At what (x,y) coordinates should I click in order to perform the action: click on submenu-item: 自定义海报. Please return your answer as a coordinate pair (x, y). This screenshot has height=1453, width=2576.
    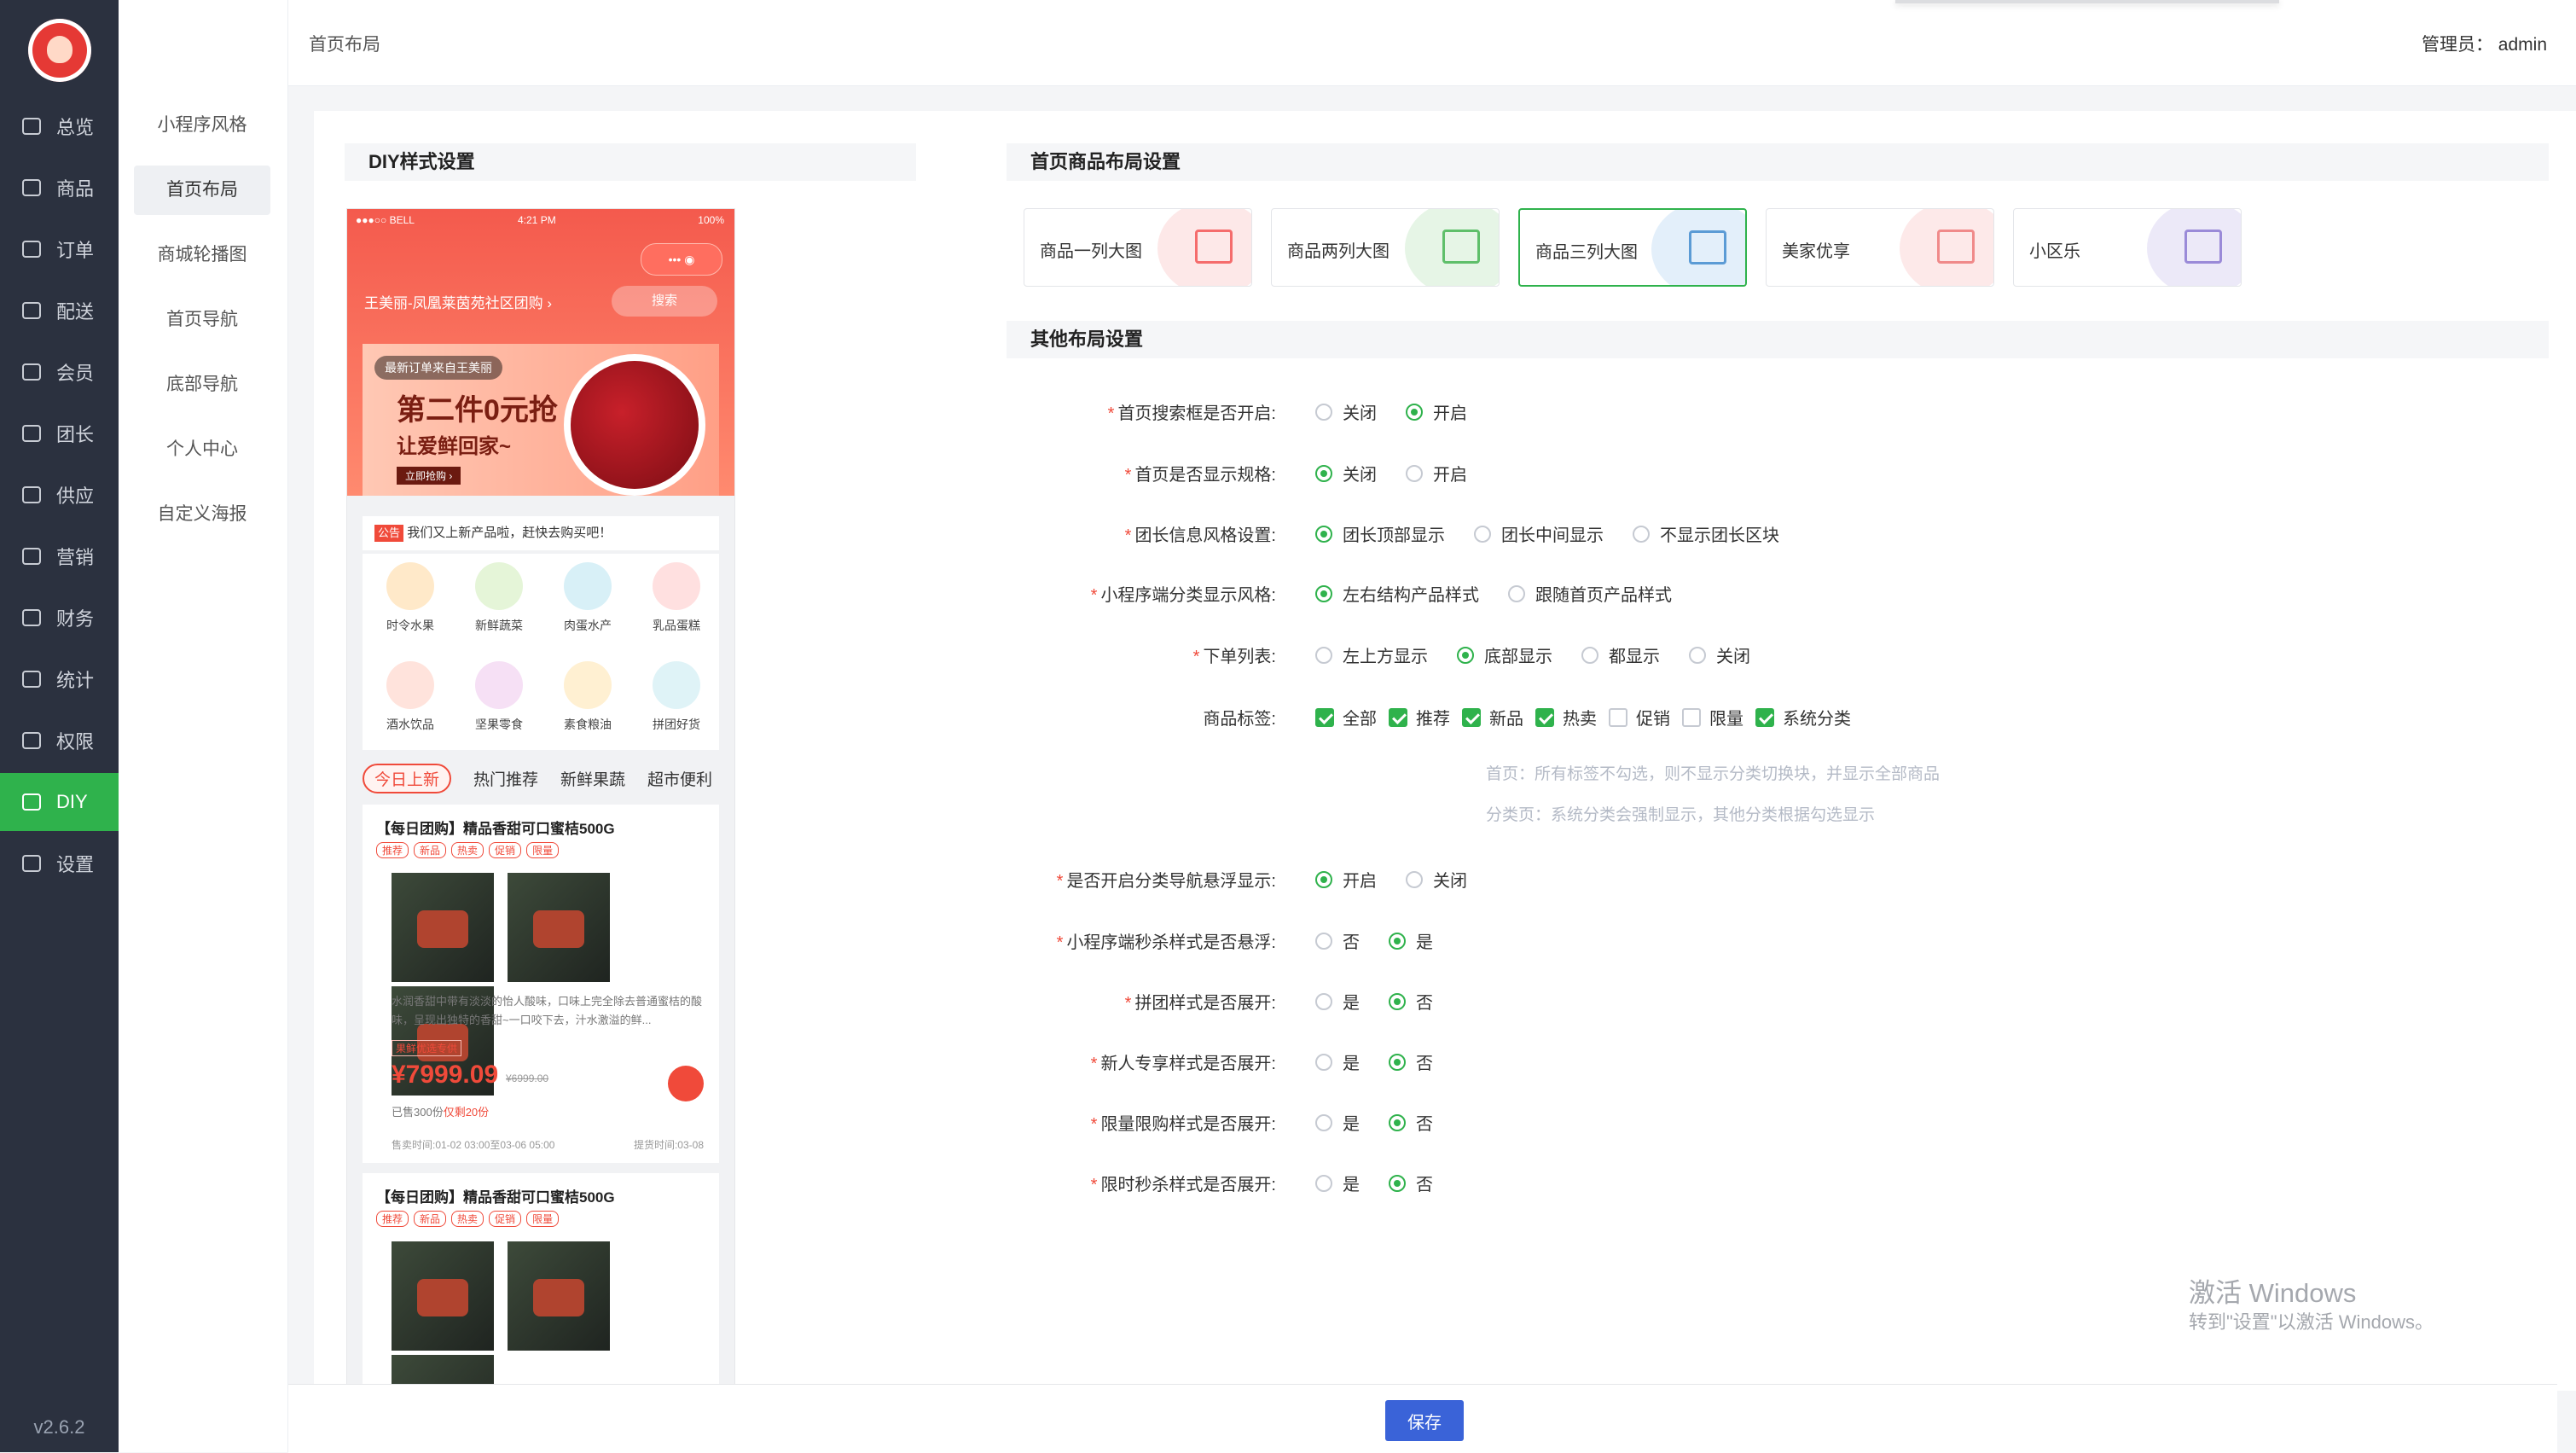
    Looking at the image, I should click on (202, 514).